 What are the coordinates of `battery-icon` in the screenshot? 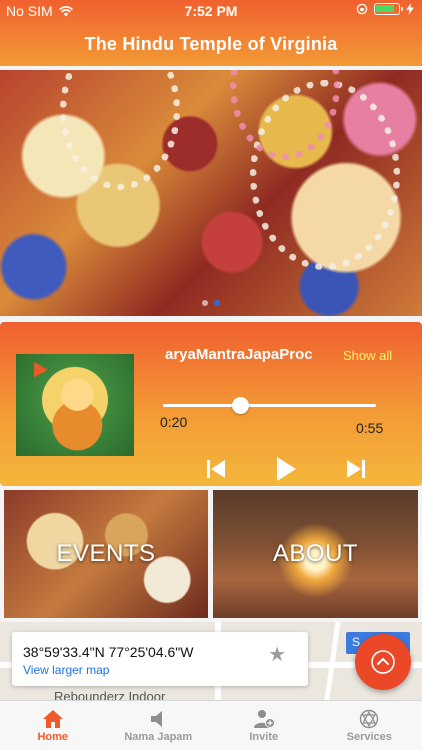 It's located at (388, 9).